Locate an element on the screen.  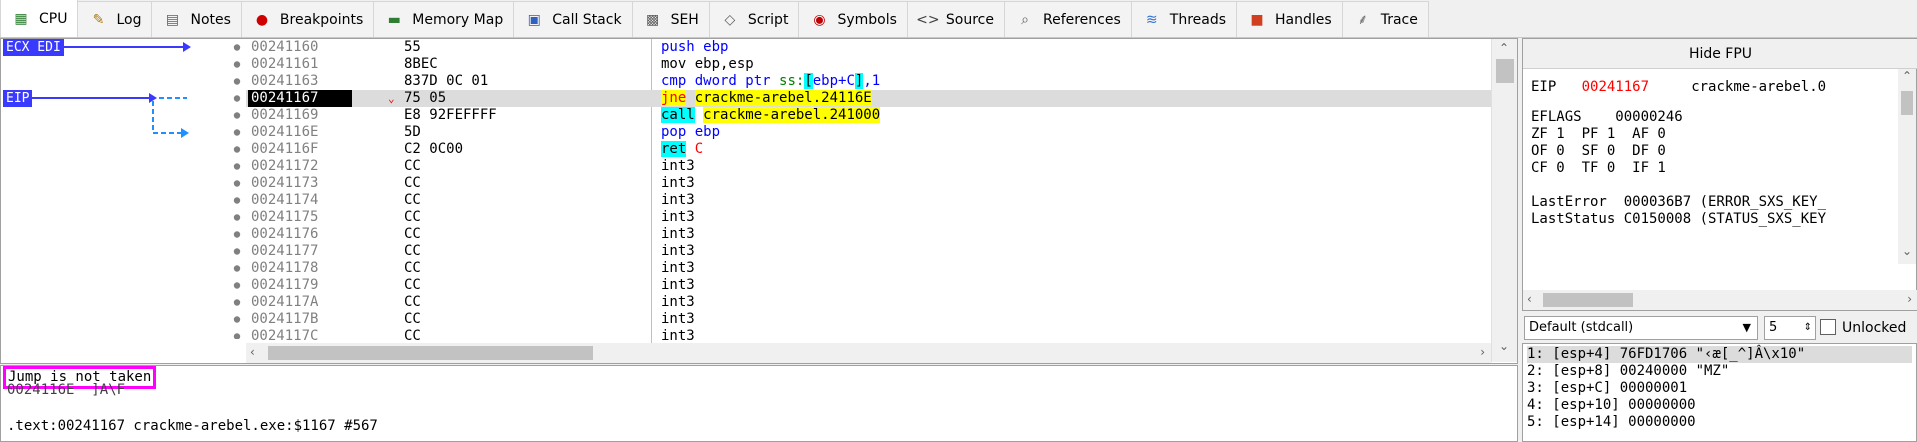
arg-count-spinner: 5 ⇕ is located at coordinates (1790, 328).